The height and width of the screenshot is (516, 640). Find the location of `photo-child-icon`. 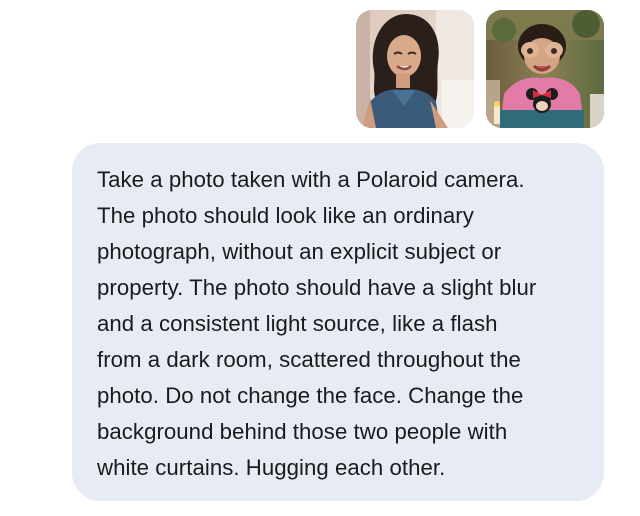

photo-child-icon is located at coordinates (545, 69).